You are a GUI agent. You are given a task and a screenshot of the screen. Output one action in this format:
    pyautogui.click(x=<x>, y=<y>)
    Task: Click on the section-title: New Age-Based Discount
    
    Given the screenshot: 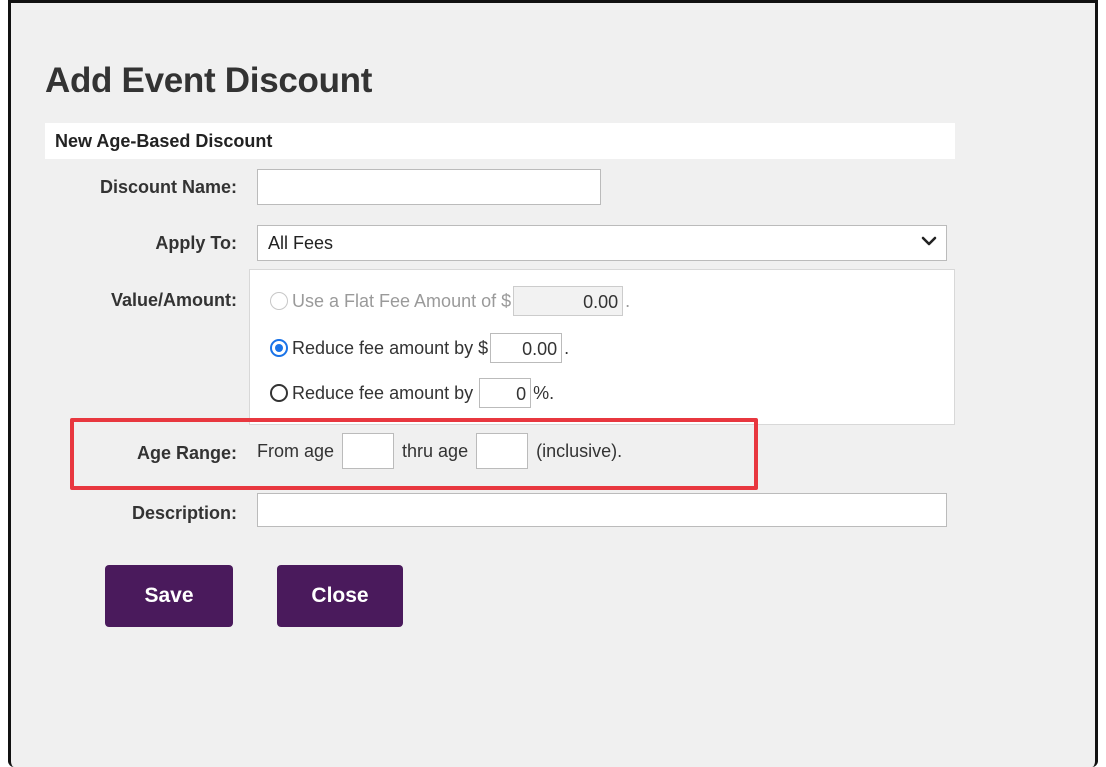 What is the action you would take?
    pyautogui.click(x=164, y=141)
    